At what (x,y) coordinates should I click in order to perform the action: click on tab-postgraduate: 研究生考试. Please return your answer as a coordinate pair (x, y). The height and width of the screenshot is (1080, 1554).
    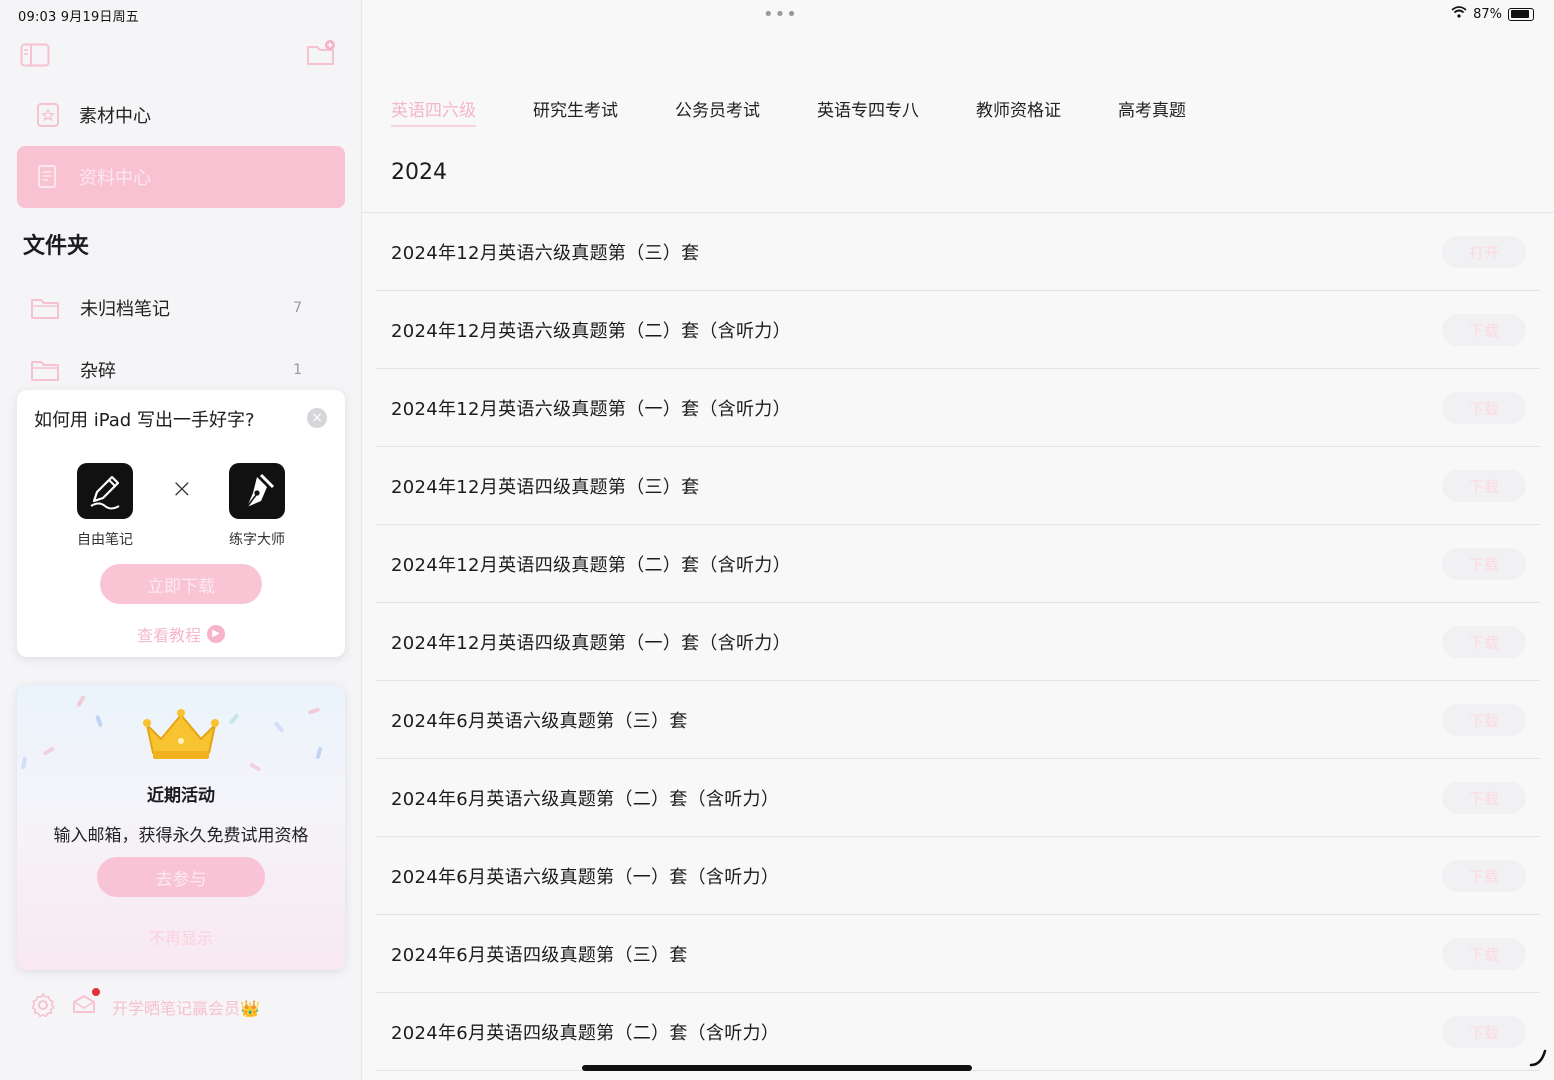
    Looking at the image, I should click on (575, 111).